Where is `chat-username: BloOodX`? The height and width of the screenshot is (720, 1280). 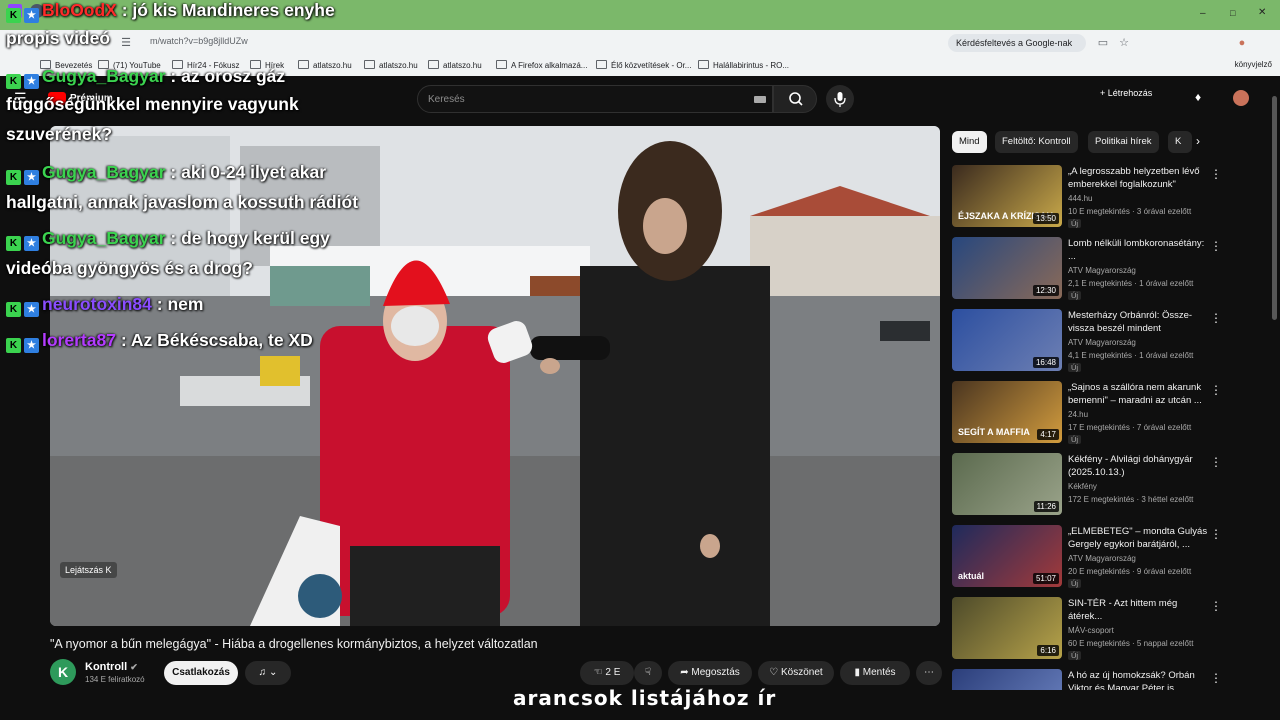 chat-username: BloOodX is located at coordinates (79, 10).